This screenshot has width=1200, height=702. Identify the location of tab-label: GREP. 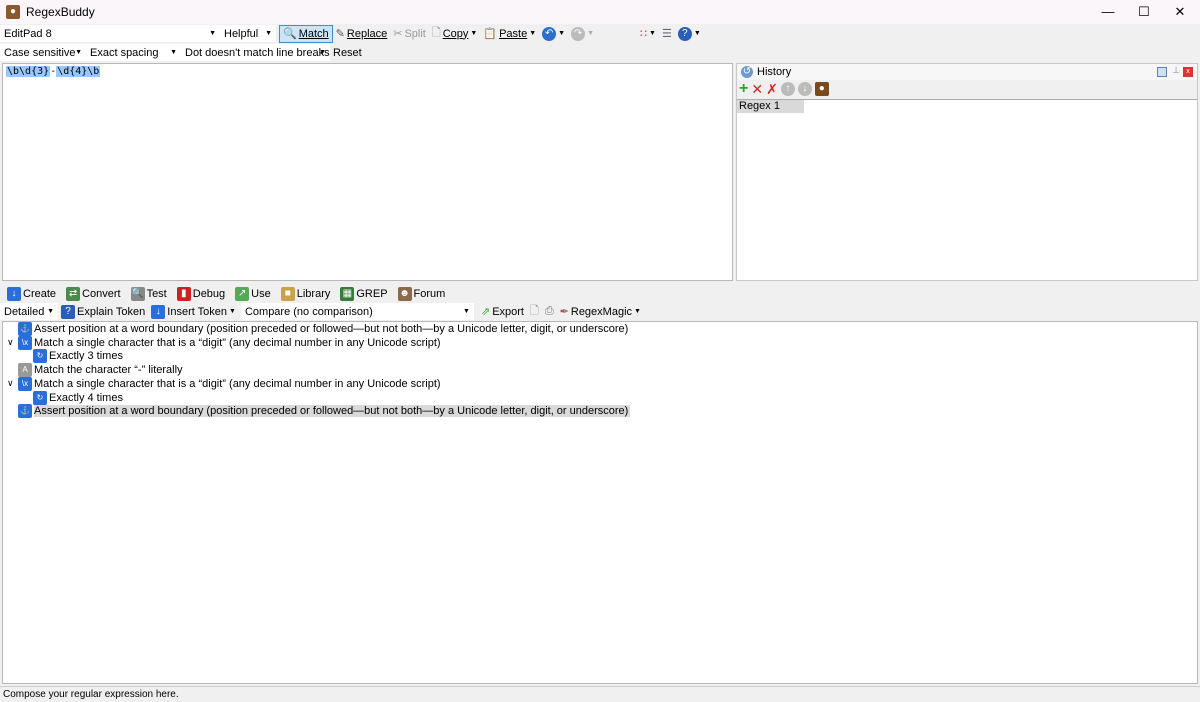
(372, 293).